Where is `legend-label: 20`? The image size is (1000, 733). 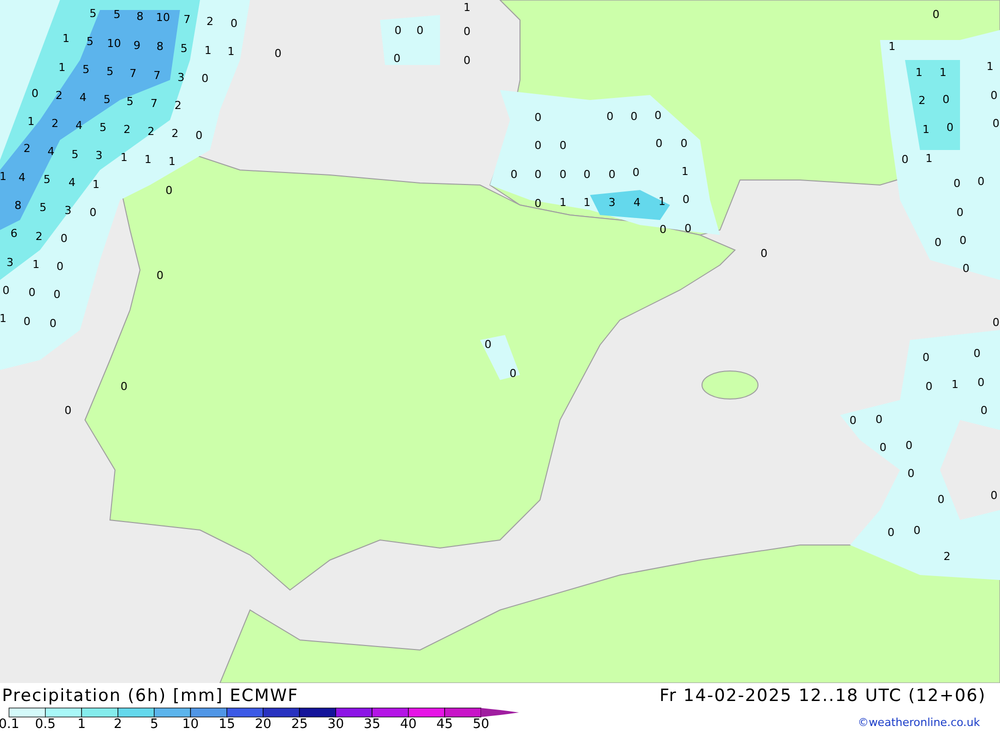
legend-label: 20 is located at coordinates (263, 723).